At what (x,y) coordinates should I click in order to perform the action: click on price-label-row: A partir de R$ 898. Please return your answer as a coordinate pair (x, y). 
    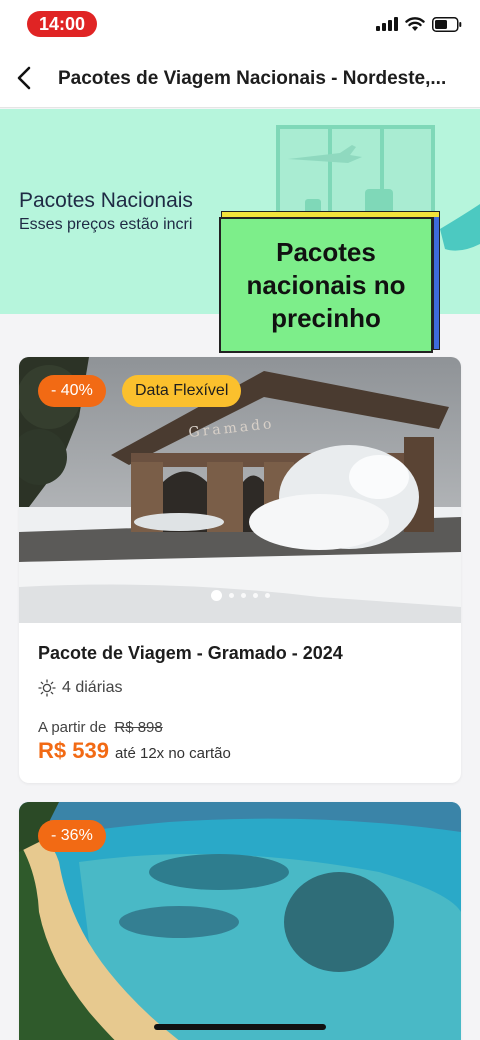
    Looking at the image, I should click on (100, 727).